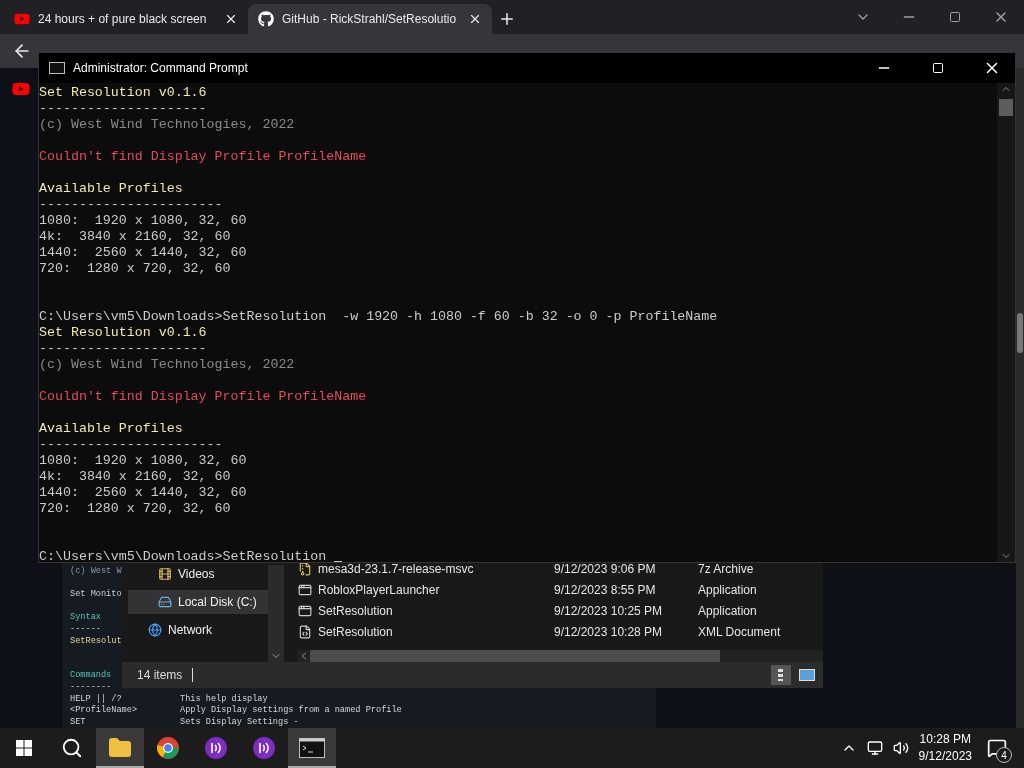 The width and height of the screenshot is (1024, 768). I want to click on file-type: 7z Archive, so click(726, 568).